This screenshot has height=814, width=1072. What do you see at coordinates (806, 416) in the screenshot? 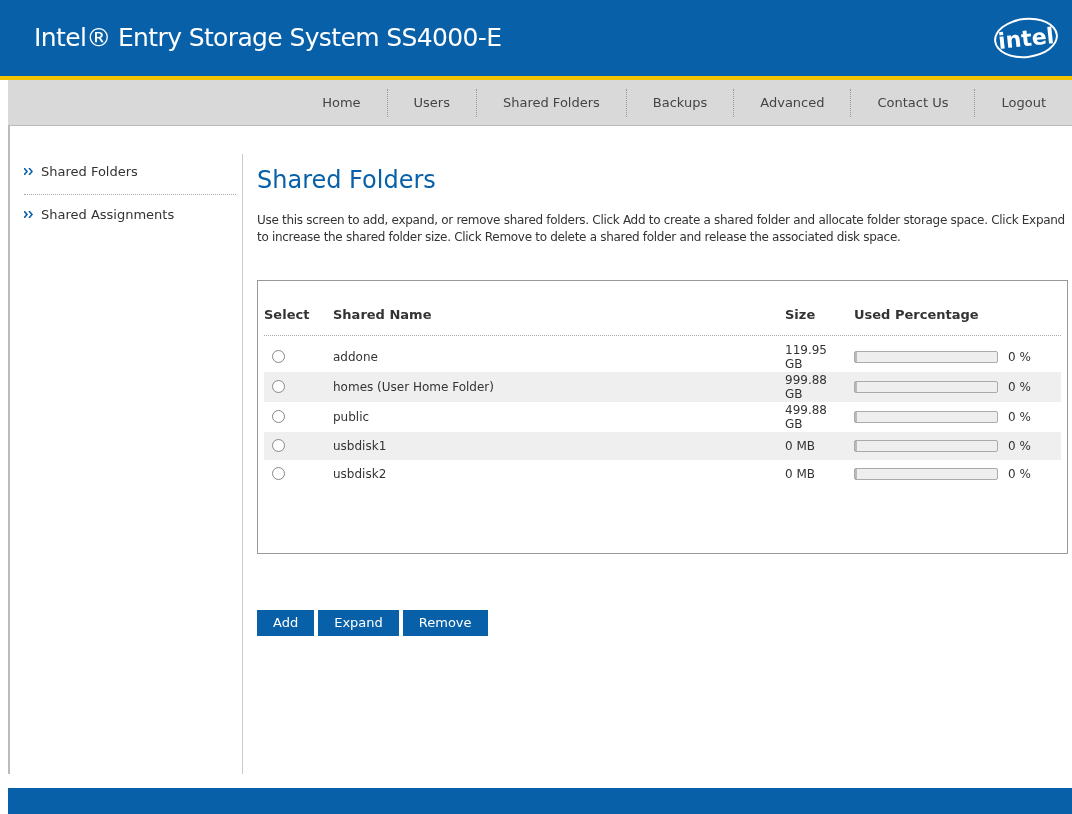
I see `folder-size: 499.88 GB` at bounding box center [806, 416].